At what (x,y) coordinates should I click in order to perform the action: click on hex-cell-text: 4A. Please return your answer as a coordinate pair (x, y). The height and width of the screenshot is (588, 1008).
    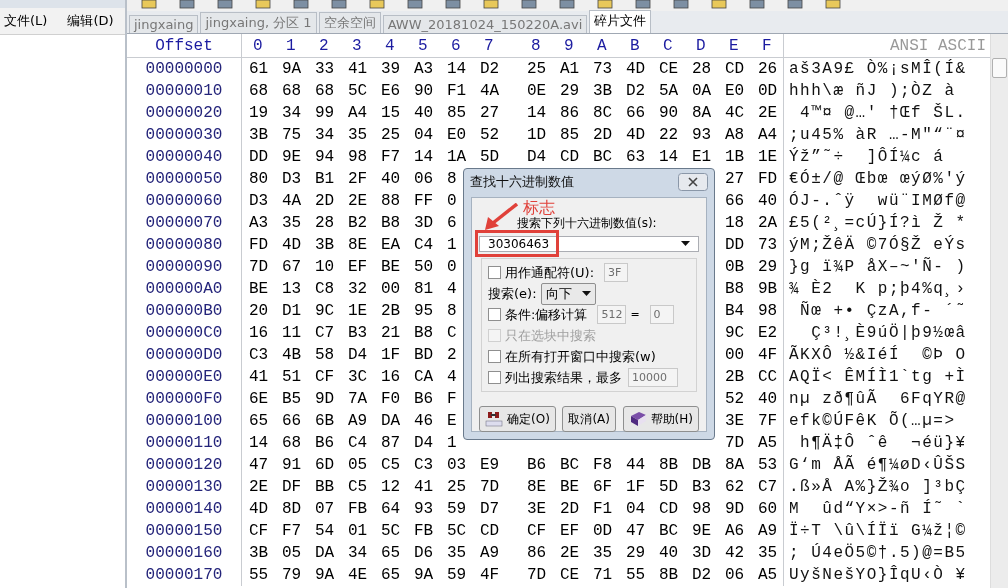
    Looking at the image, I should click on (490, 91).